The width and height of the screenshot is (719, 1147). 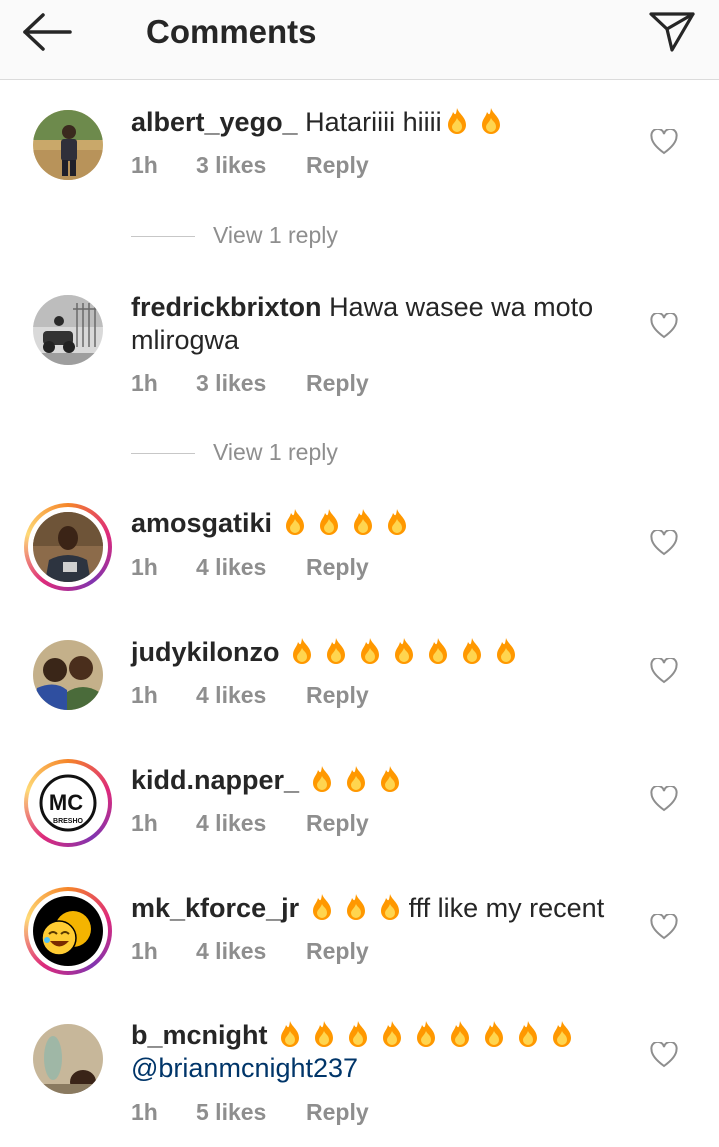 I want to click on avatar-logo-text: MC, so click(x=66, y=802).